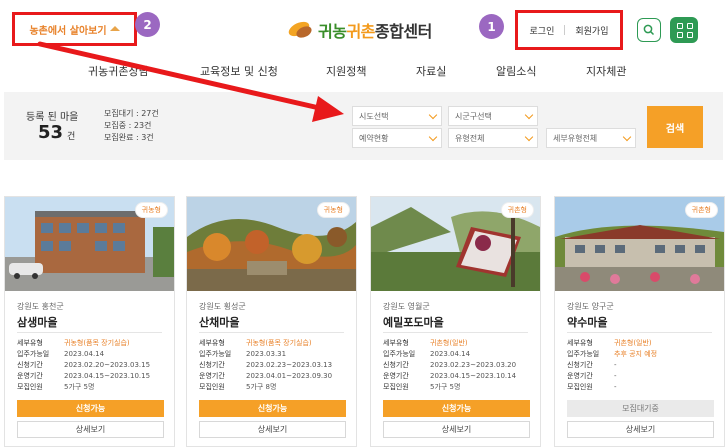 Image resolution: width=727 pixels, height=447 pixels. I want to click on logo-text: 귀농귀촌종합센터, so click(375, 30).